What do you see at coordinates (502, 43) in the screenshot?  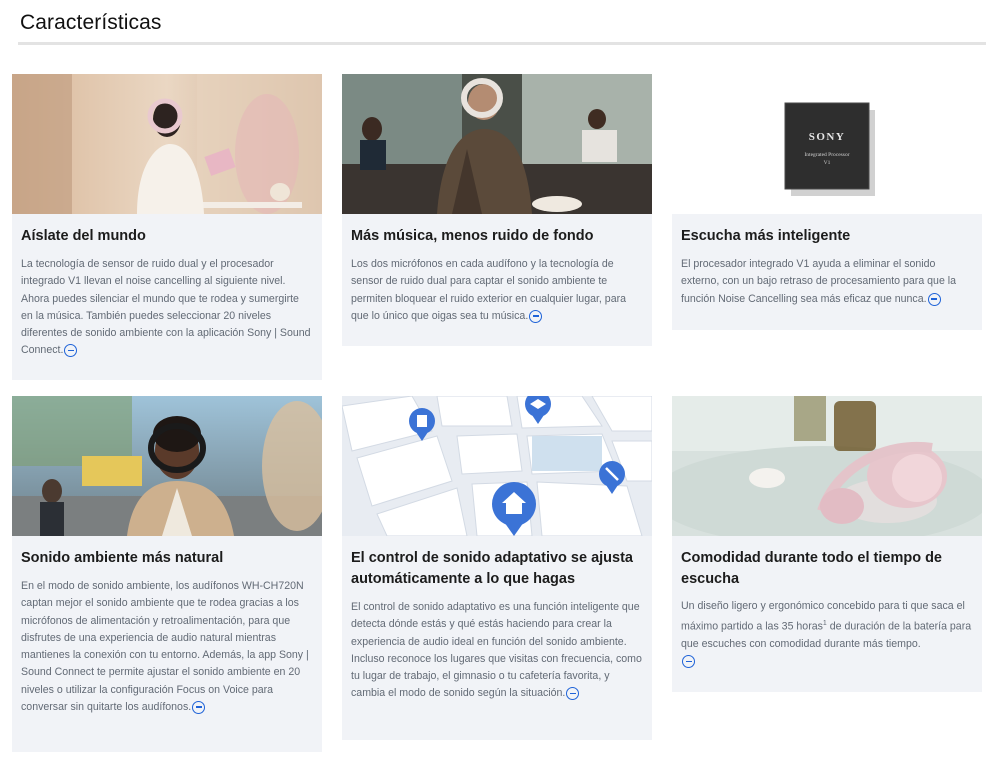 I see `title-divider` at bounding box center [502, 43].